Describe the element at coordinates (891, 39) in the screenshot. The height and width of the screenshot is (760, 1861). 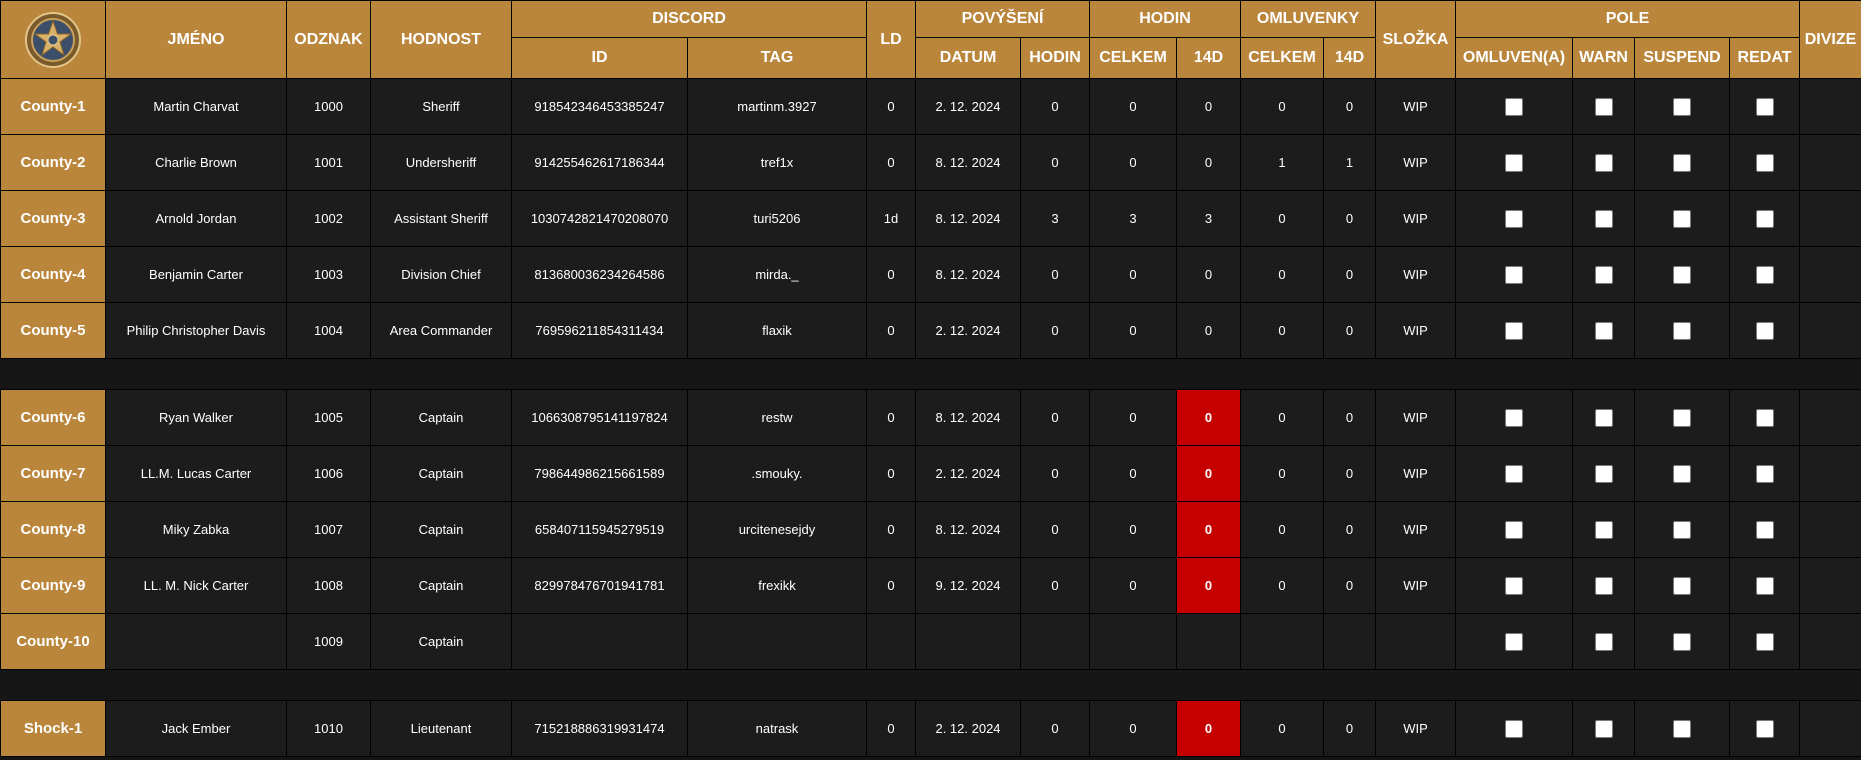
I see `col-ld-header: LD` at that location.